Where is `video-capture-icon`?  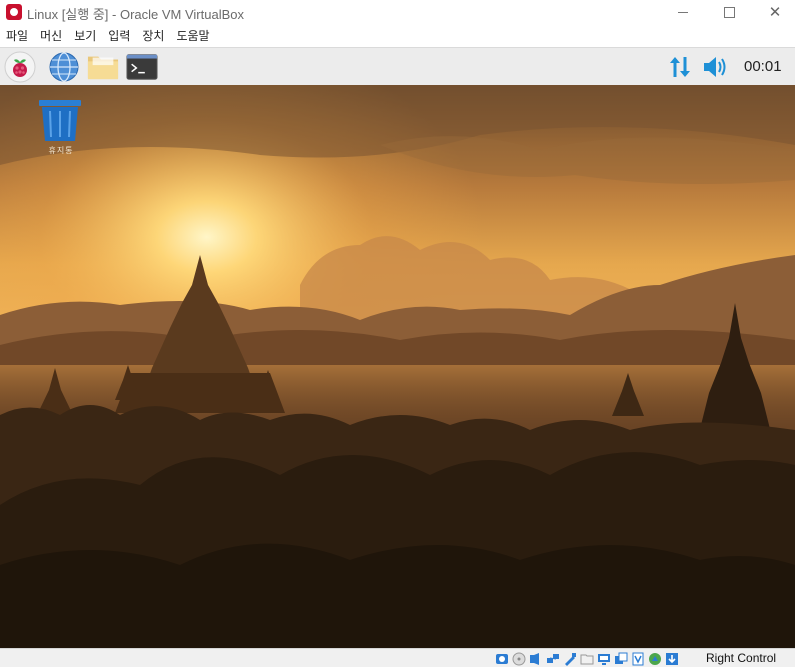
video-capture-icon is located at coordinates (620, 658).